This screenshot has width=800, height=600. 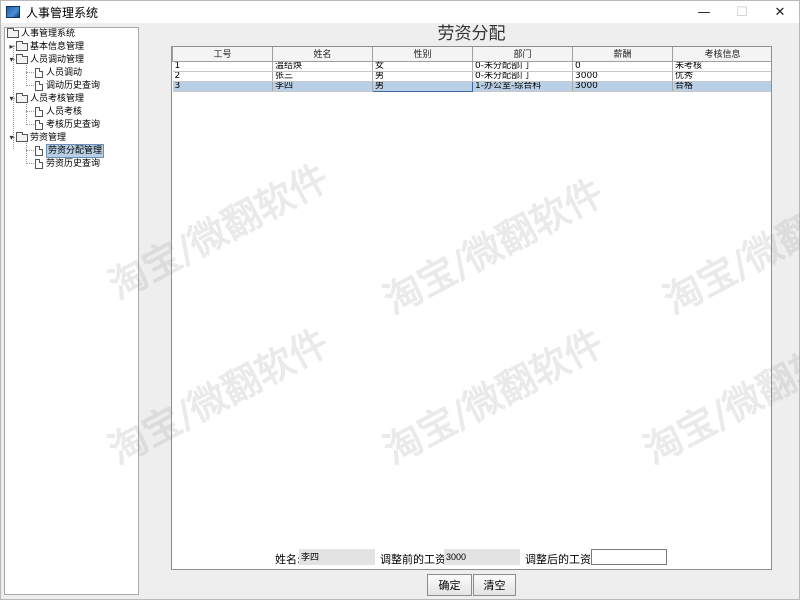 I want to click on table-cell: 合格, so click(x=721, y=86).